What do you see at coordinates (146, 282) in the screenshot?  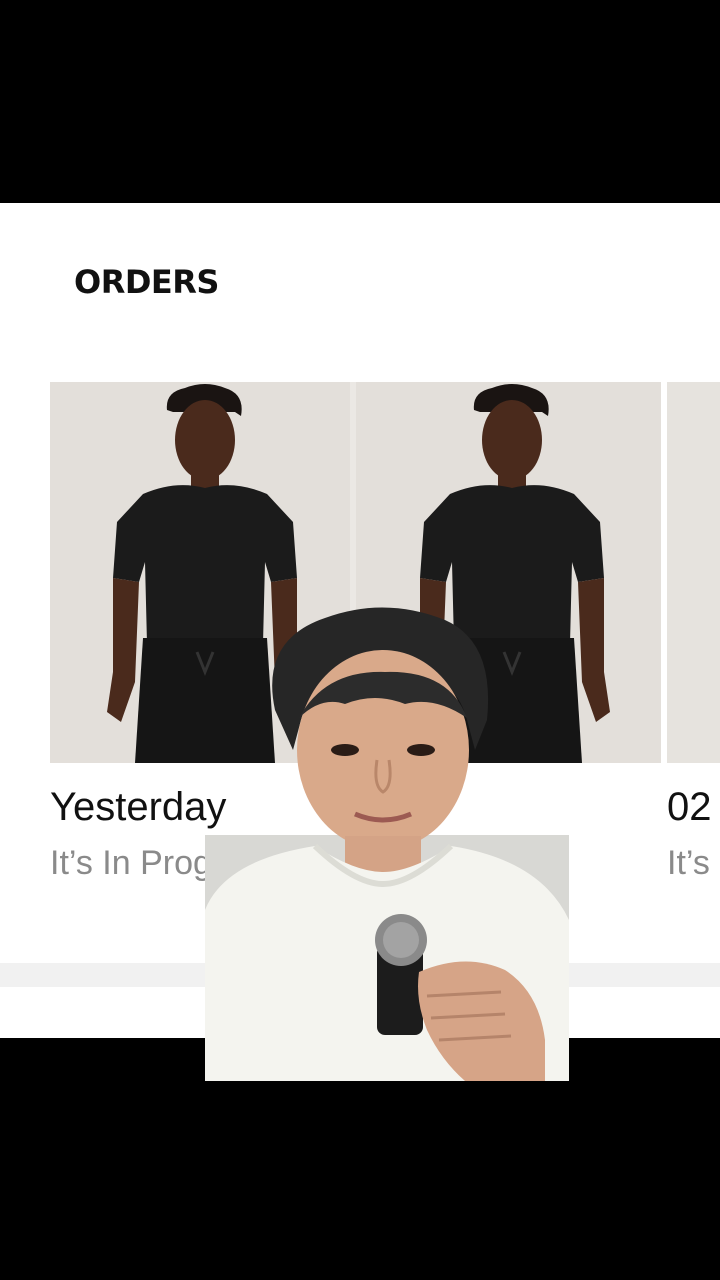 I see `page-title: ORDERS` at bounding box center [146, 282].